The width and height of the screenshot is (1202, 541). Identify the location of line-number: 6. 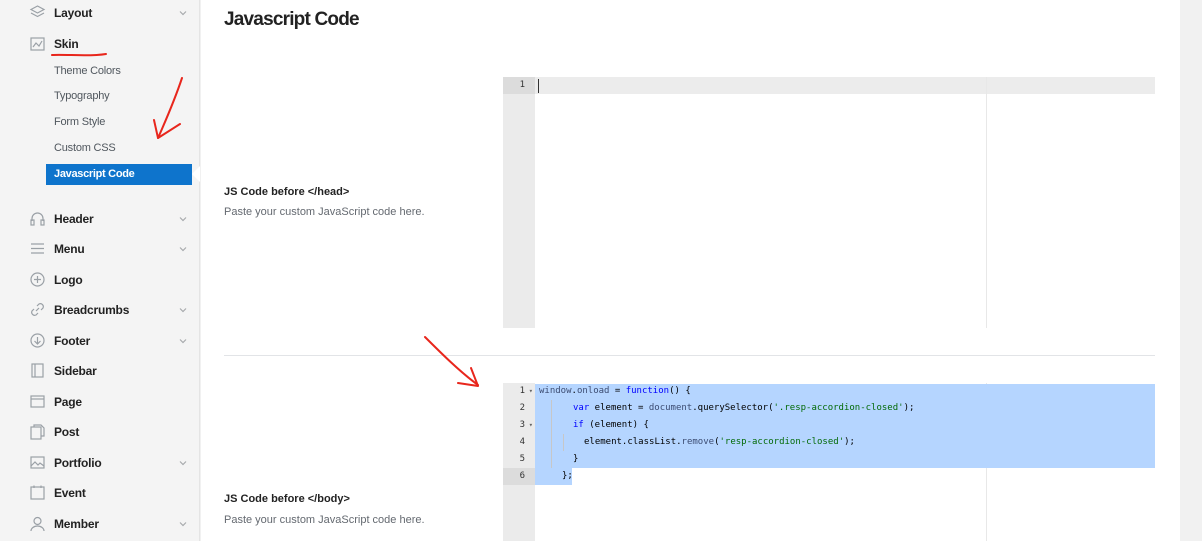
(519, 476).